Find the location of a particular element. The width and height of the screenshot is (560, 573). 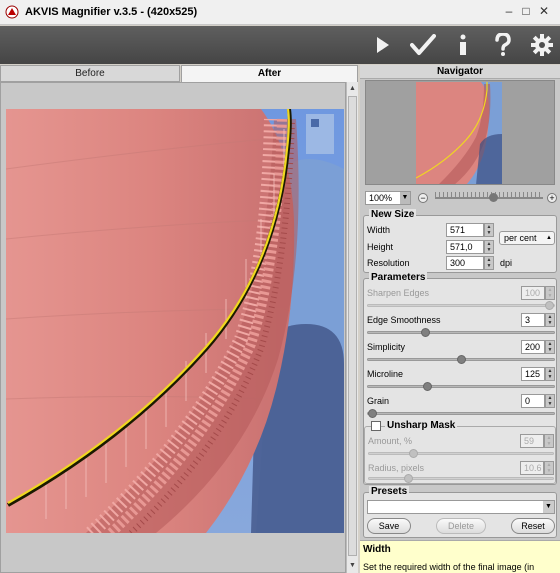

app-logo-icon is located at coordinates (12, 12).